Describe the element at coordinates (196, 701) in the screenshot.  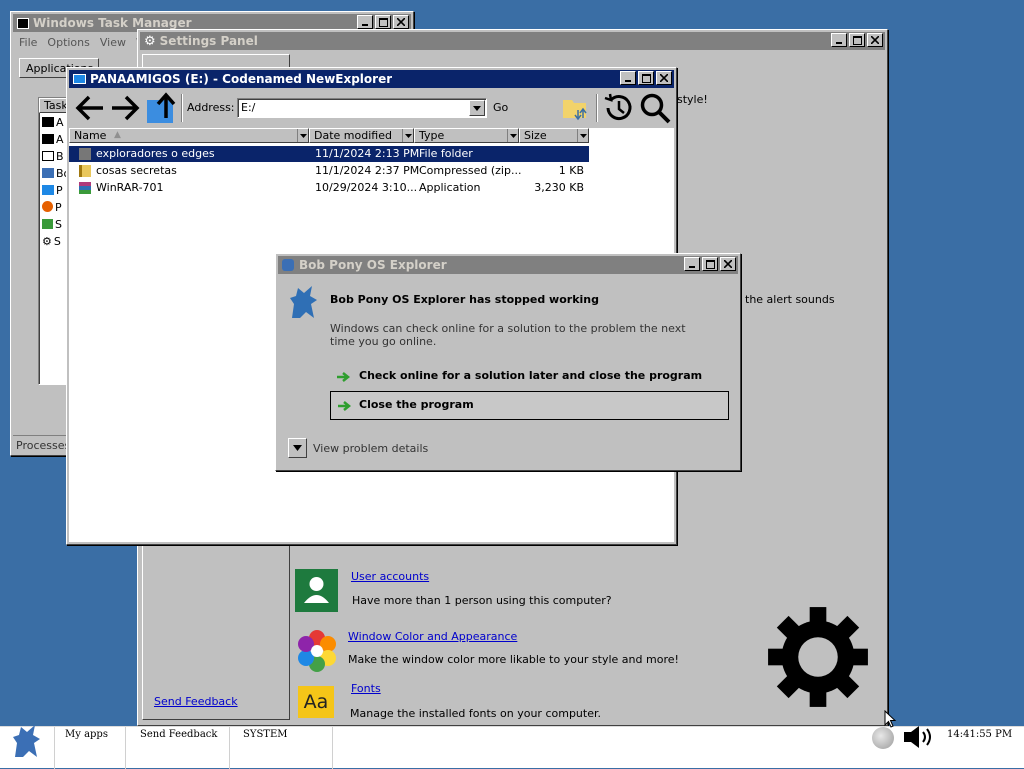
I see `send-feedback-link: Send Feedback` at that location.